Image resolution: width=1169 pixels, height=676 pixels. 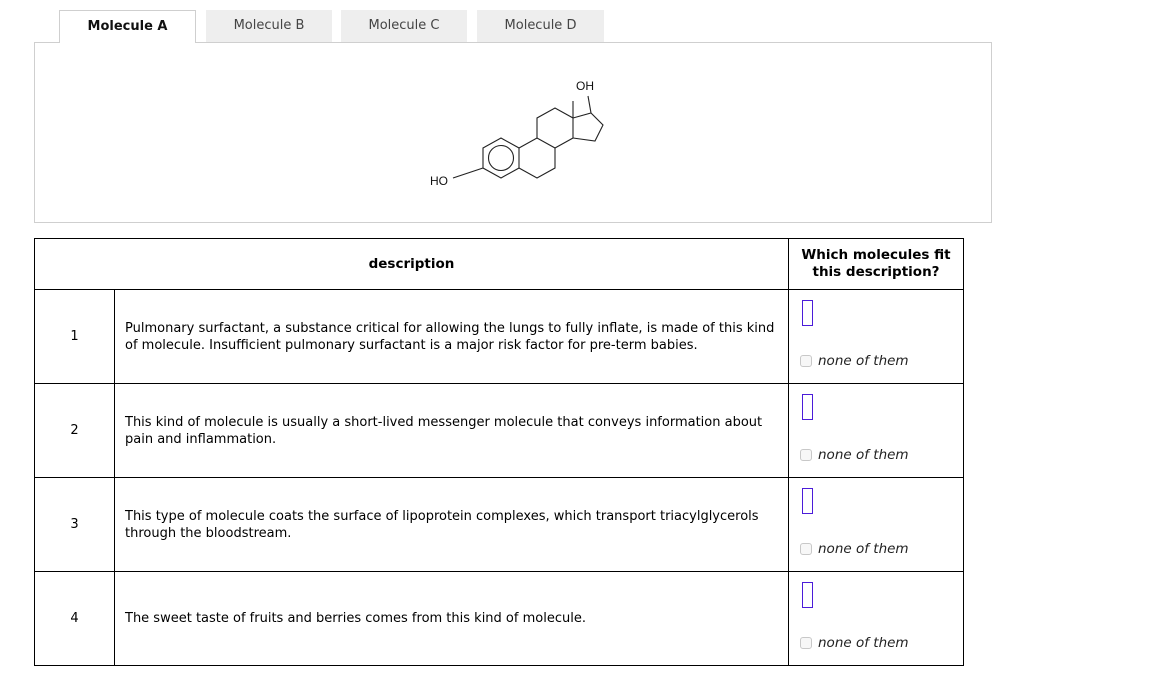 What do you see at coordinates (555, 128) in the screenshot?
I see `ring-c` at bounding box center [555, 128].